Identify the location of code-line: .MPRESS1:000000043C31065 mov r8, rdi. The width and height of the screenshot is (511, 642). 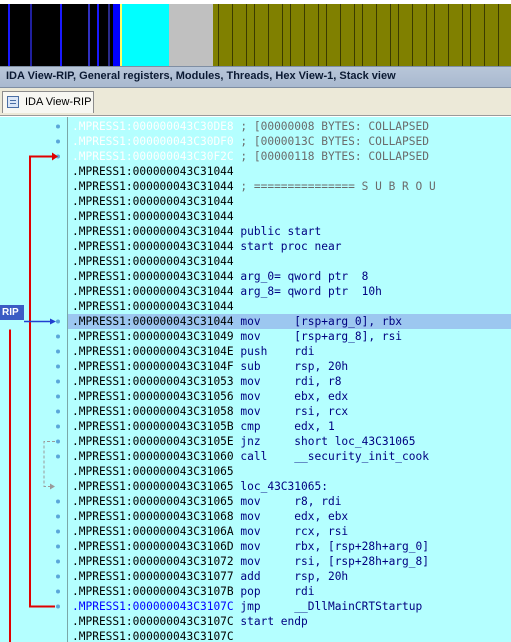
(291, 501).